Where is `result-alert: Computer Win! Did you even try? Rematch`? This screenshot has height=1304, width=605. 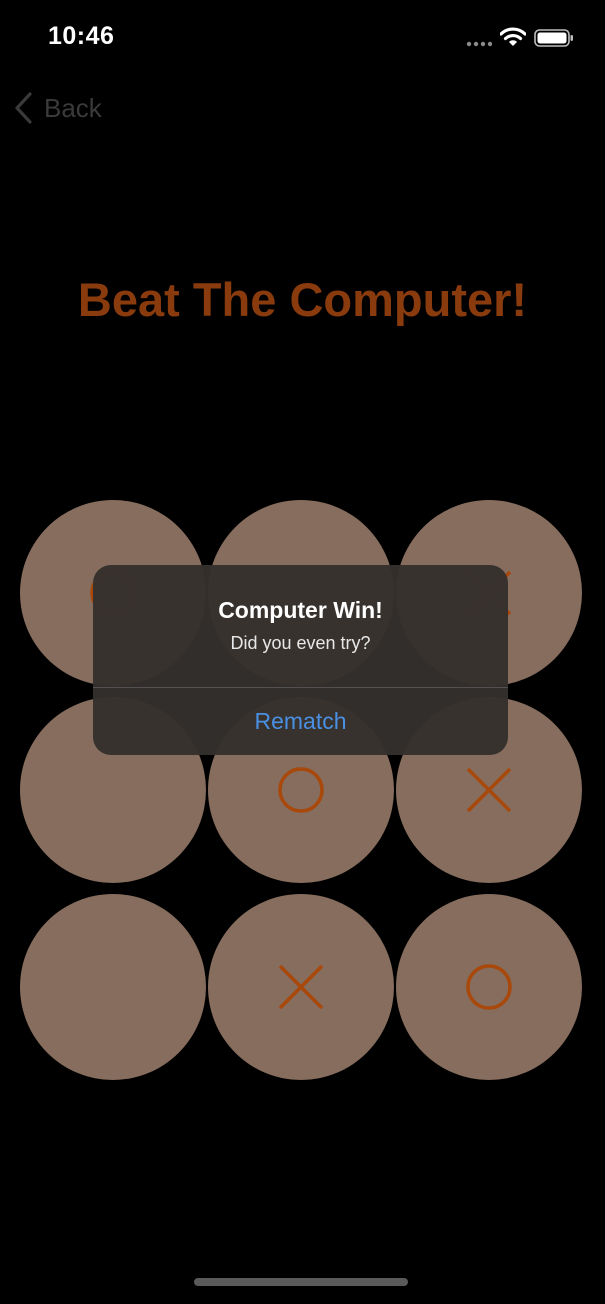 result-alert: Computer Win! Did you even try? Rematch is located at coordinates (300, 660).